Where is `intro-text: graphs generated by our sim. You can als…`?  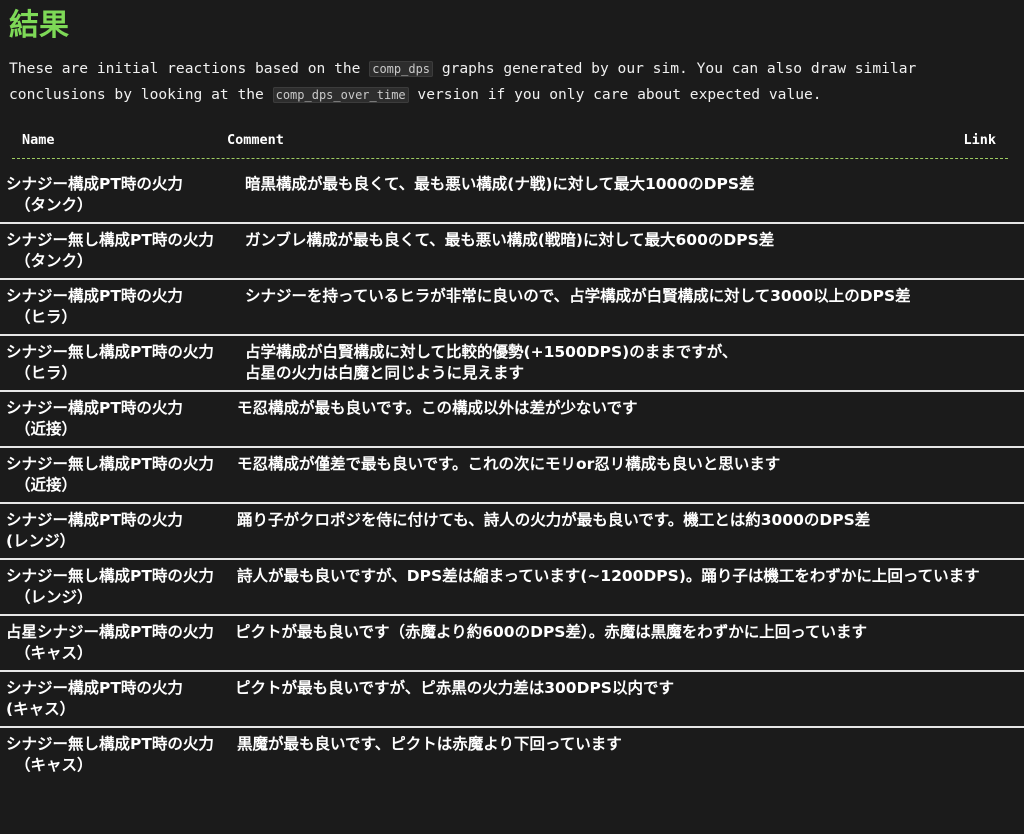 intro-text: graphs generated by our sim. You can als… is located at coordinates (675, 68).